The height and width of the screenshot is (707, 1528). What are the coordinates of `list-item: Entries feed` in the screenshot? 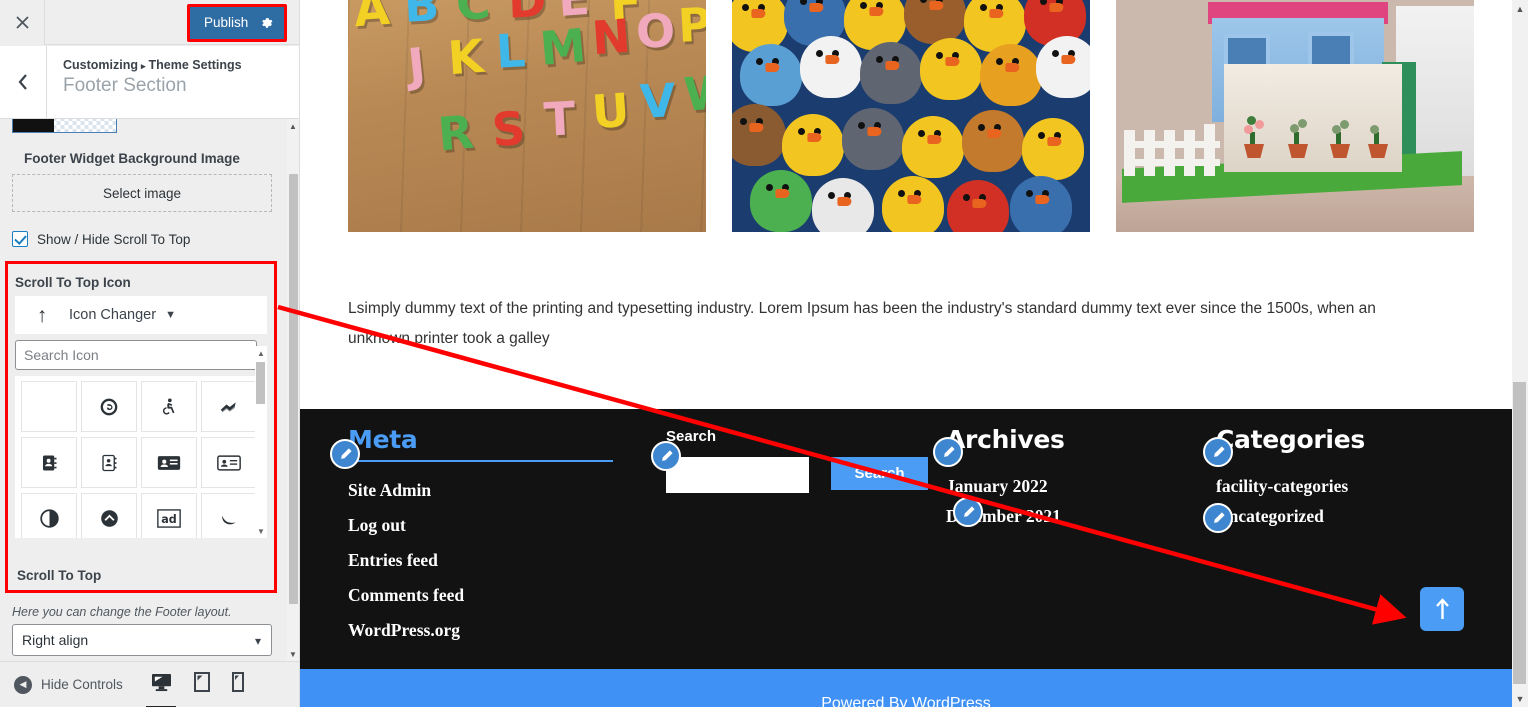 It's located at (498, 560).